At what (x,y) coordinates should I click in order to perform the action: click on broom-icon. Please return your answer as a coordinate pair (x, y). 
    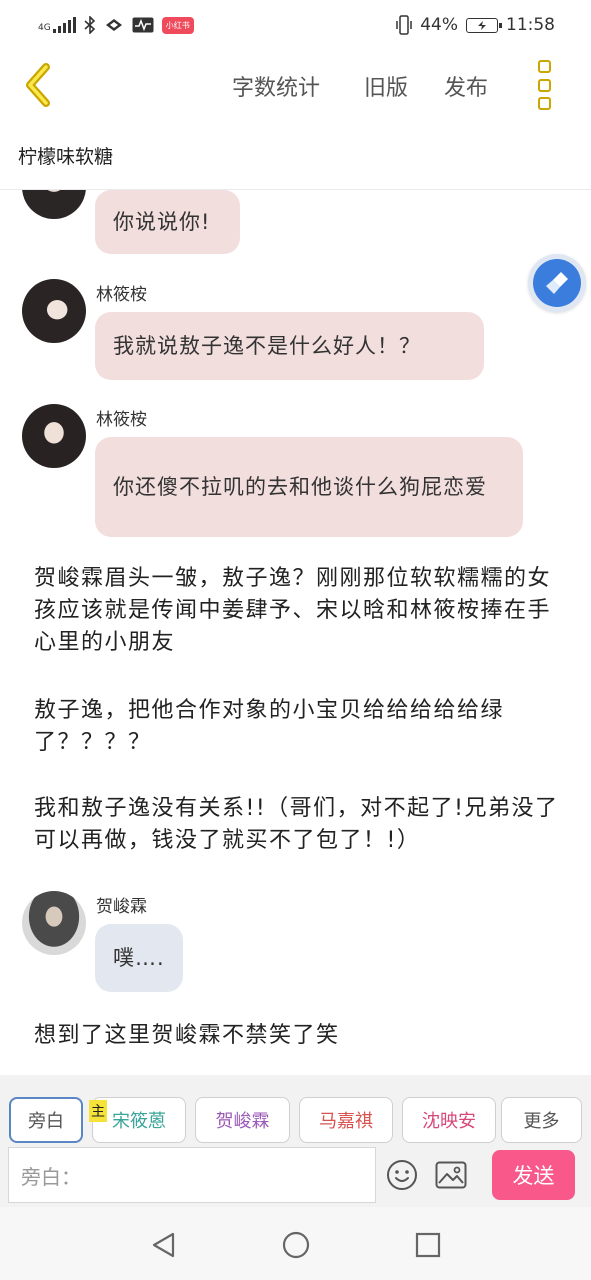
    Looking at the image, I should click on (557, 283).